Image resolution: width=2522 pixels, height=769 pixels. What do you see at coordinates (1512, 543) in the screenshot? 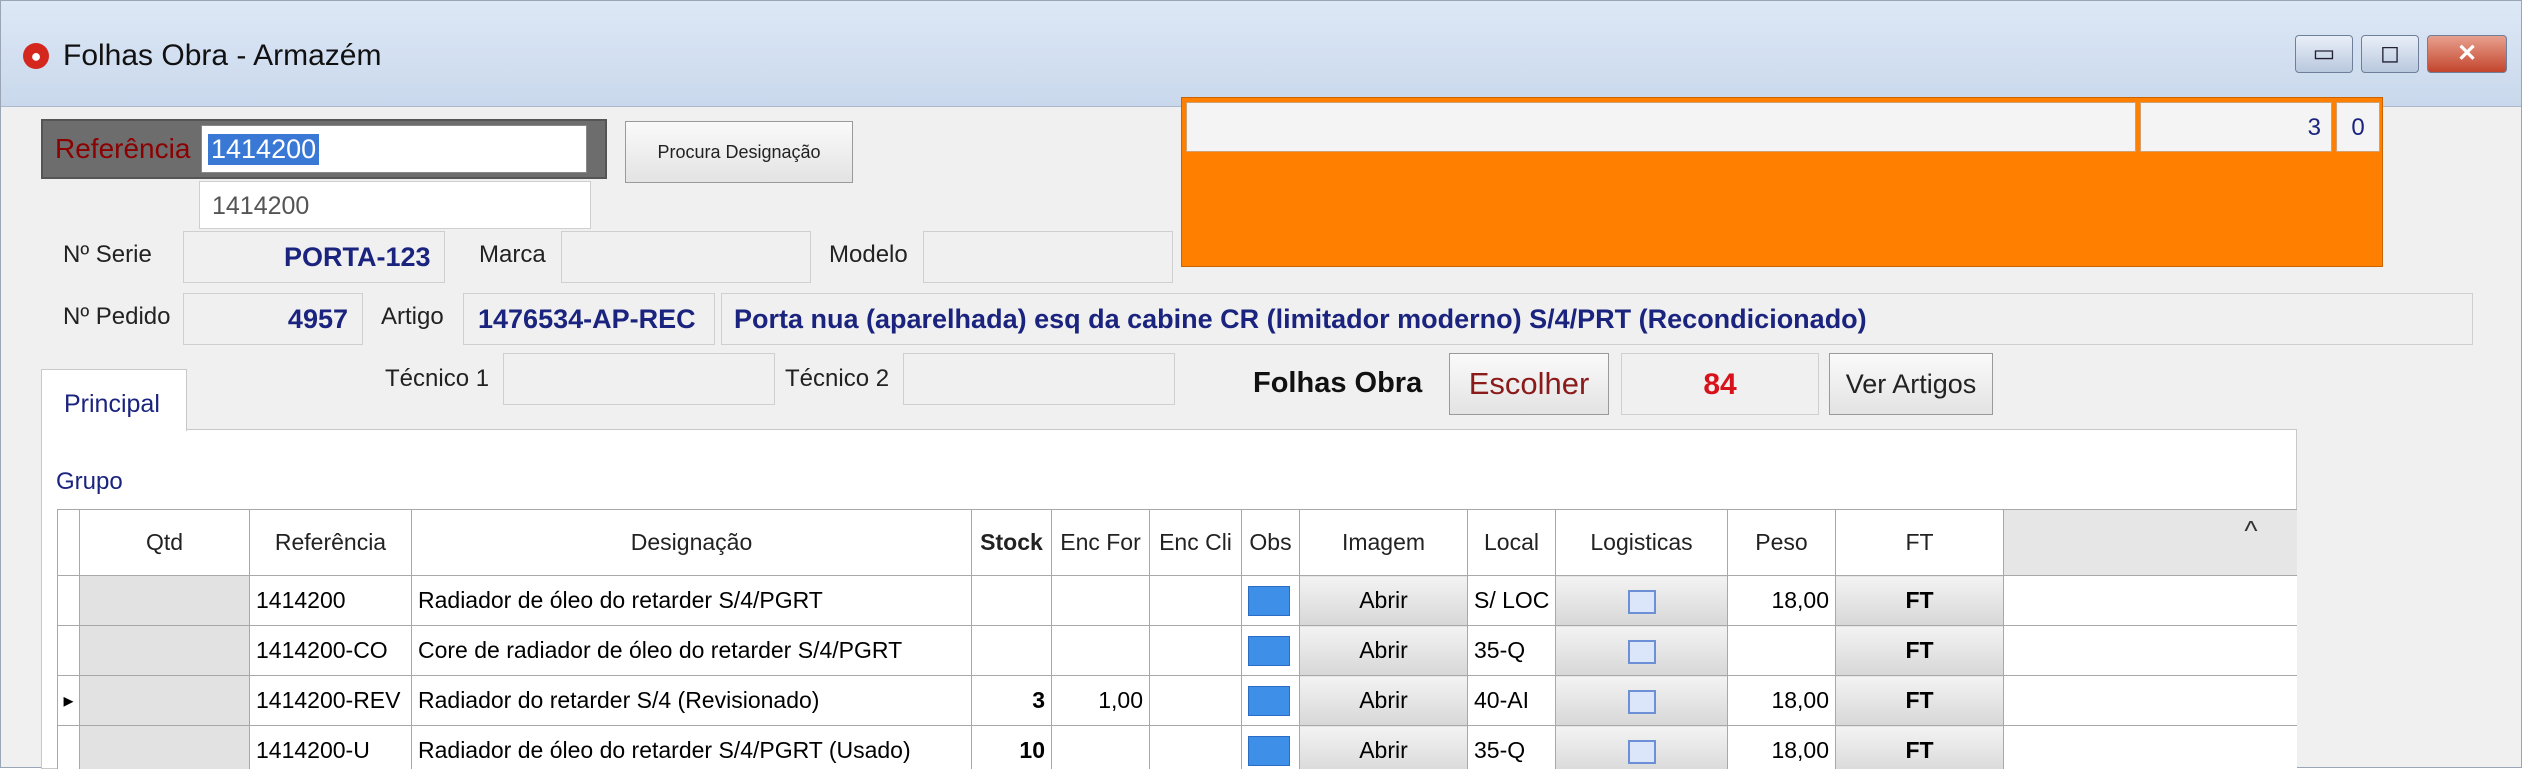
I see `col-header-local: Local` at bounding box center [1512, 543].